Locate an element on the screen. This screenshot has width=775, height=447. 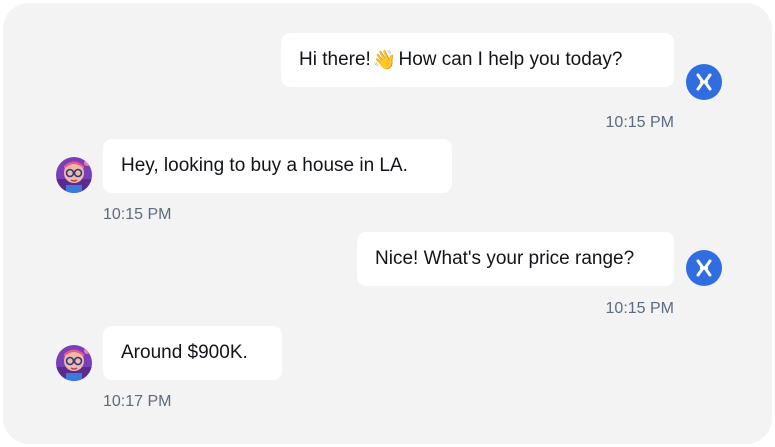
message-timestamp: 10:17 PM is located at coordinates (137, 401).